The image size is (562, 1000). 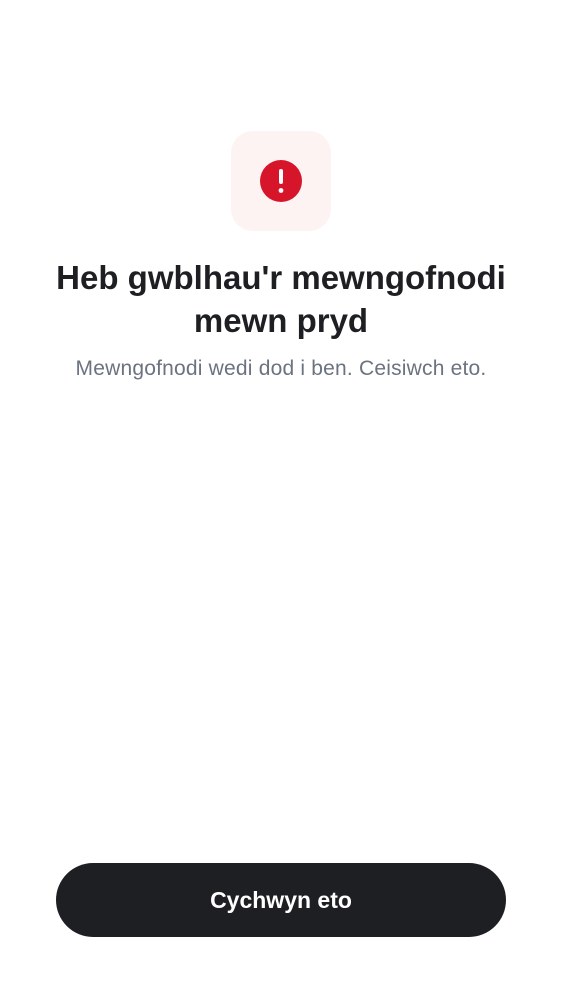 I want to click on error-icon-tile, so click(x=281, y=181).